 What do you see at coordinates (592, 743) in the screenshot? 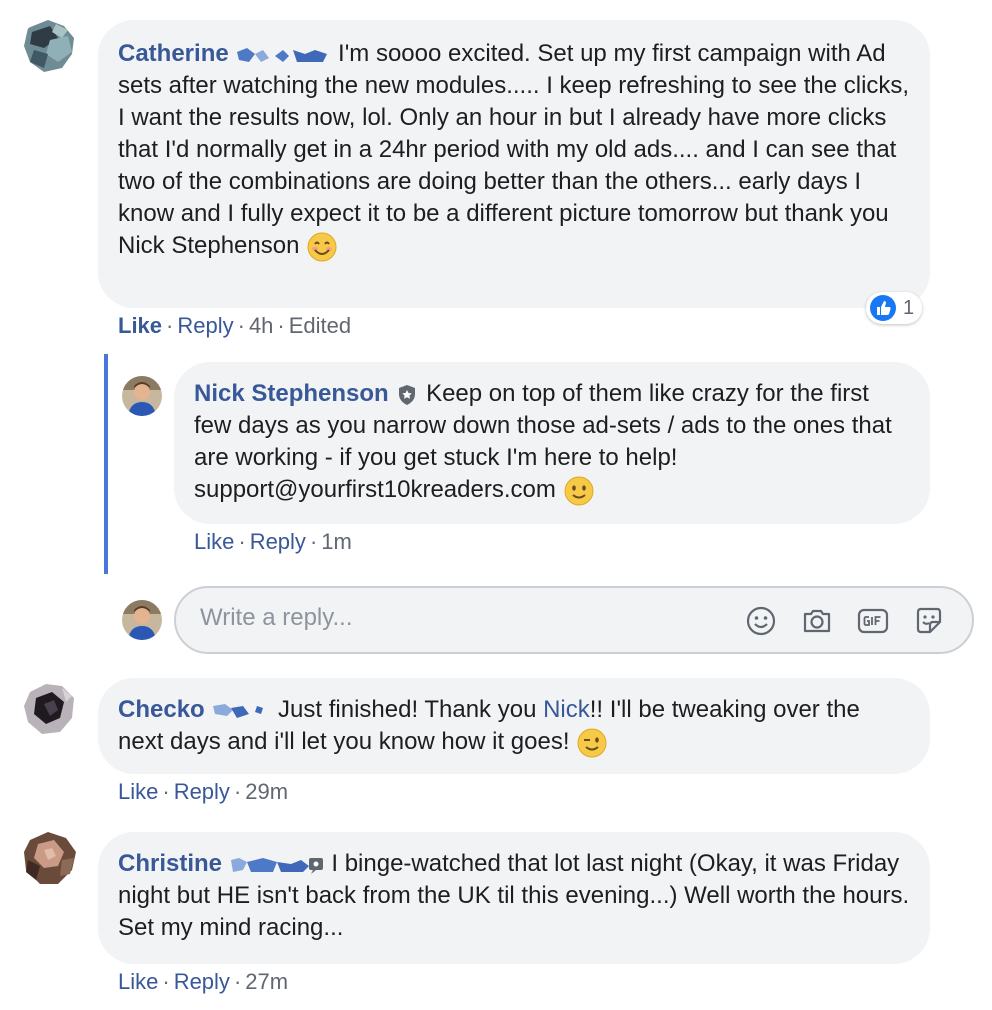
I see `wink-icon` at bounding box center [592, 743].